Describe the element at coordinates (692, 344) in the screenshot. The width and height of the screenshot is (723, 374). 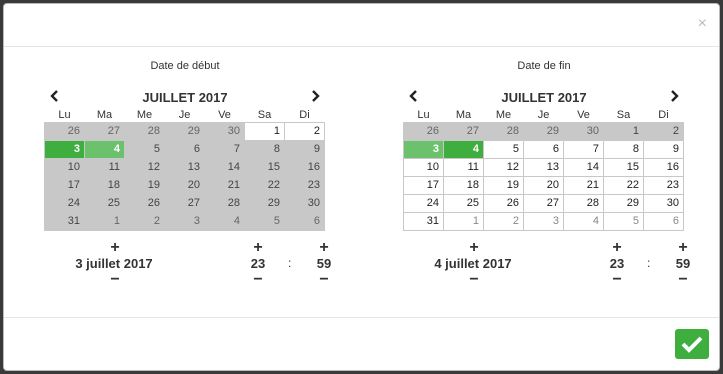
I see `confirm-button` at that location.